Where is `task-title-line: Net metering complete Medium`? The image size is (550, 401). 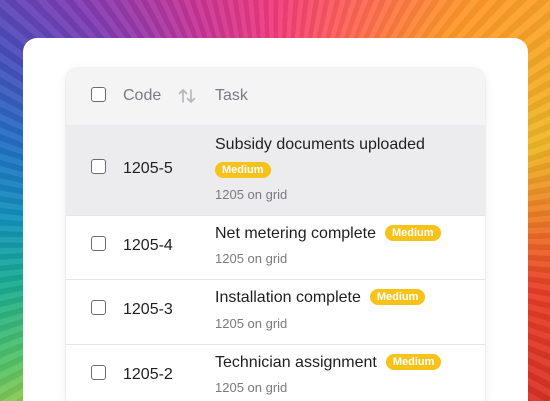
task-title-line: Net metering complete Medium is located at coordinates (328, 233).